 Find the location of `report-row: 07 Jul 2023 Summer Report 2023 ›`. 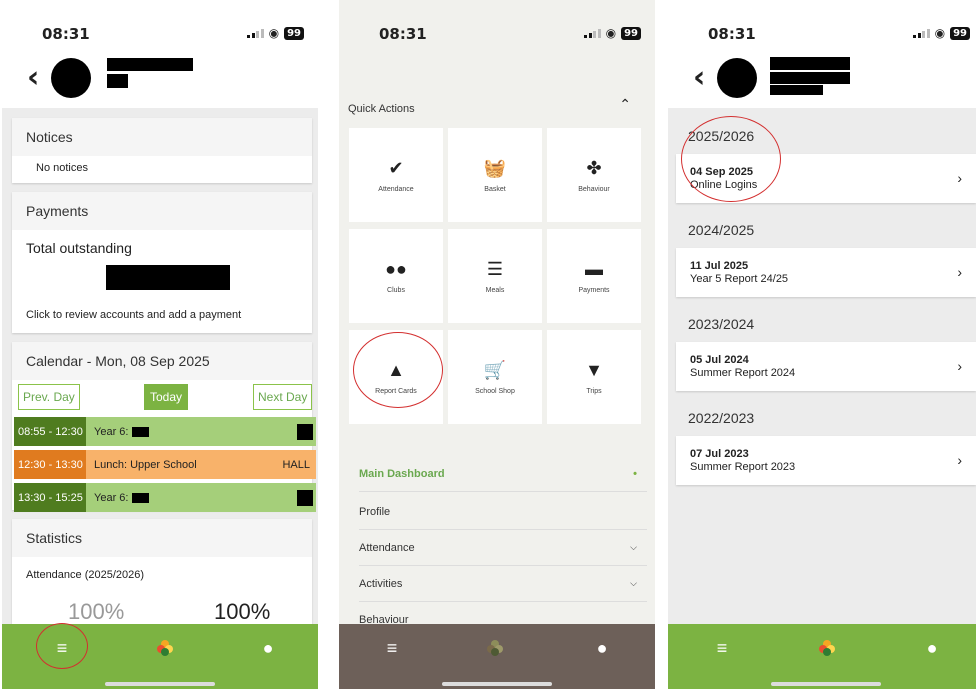

report-row: 07 Jul 2023 Summer Report 2023 › is located at coordinates (826, 460).